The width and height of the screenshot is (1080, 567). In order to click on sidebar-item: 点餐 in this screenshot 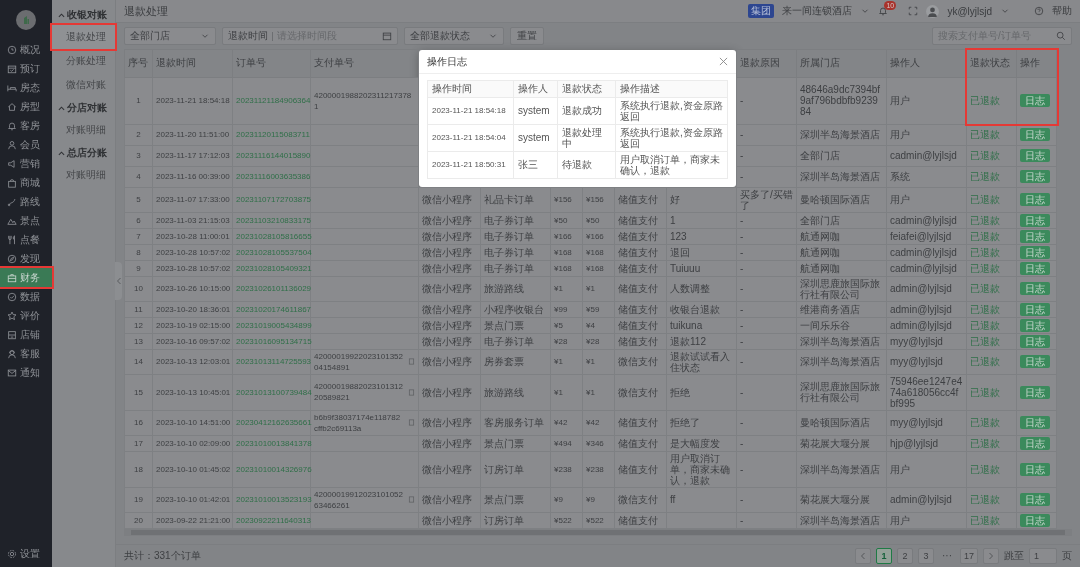, I will do `click(26, 239)`.